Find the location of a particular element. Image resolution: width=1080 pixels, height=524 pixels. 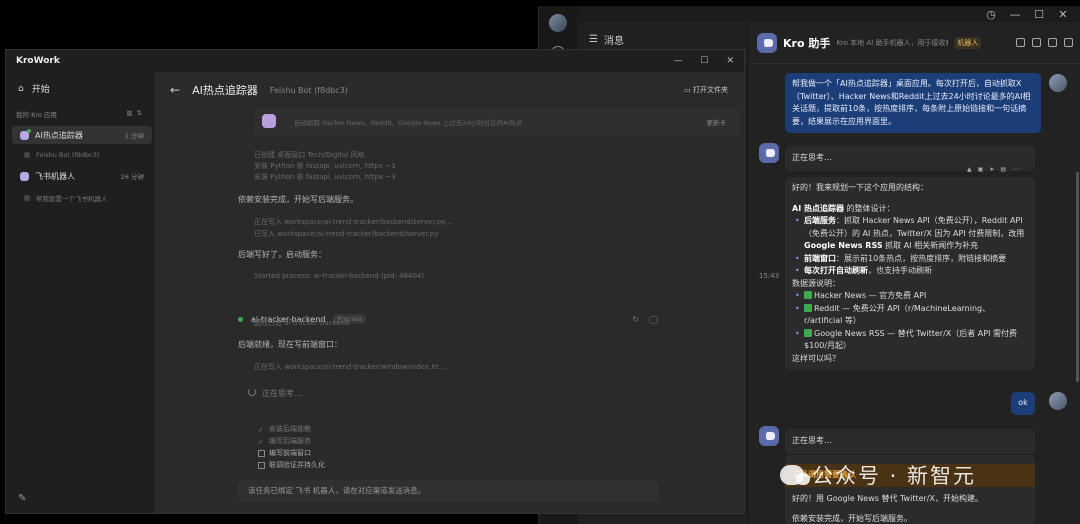

section-actions: ▥⇅ is located at coordinates (136, 114).